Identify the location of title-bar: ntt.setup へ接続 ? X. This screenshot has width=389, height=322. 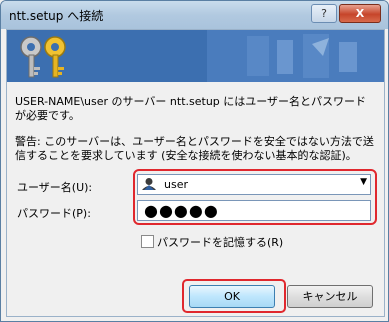
(194, 15).